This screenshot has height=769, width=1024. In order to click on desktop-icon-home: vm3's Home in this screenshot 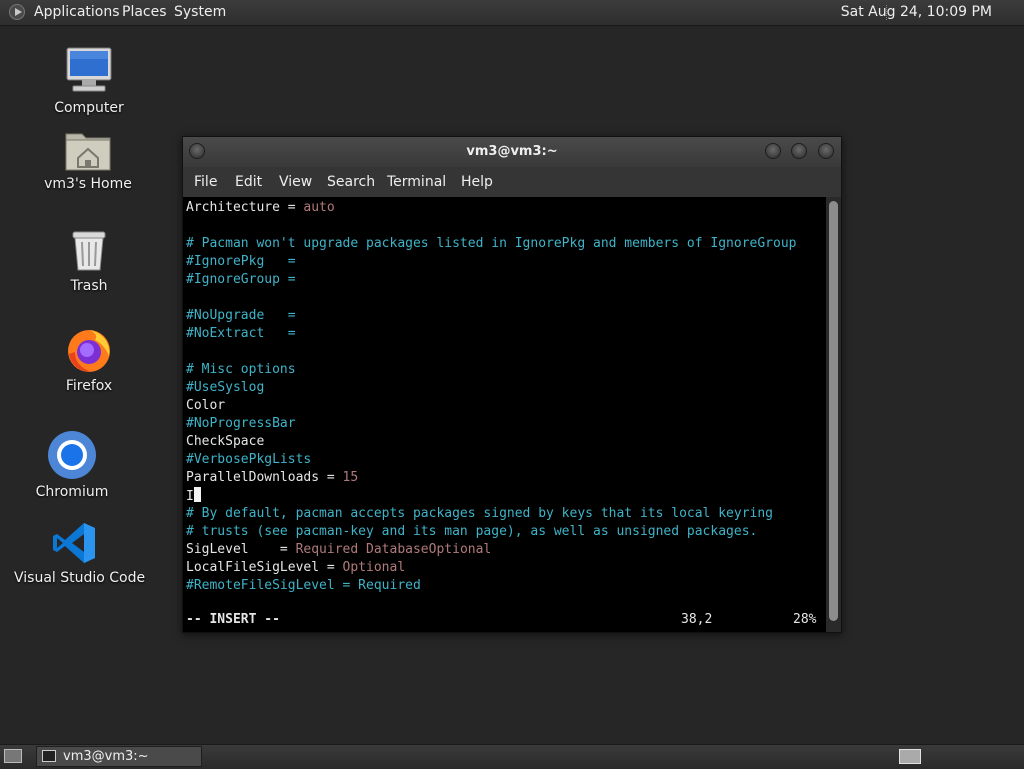, I will do `click(88, 160)`.